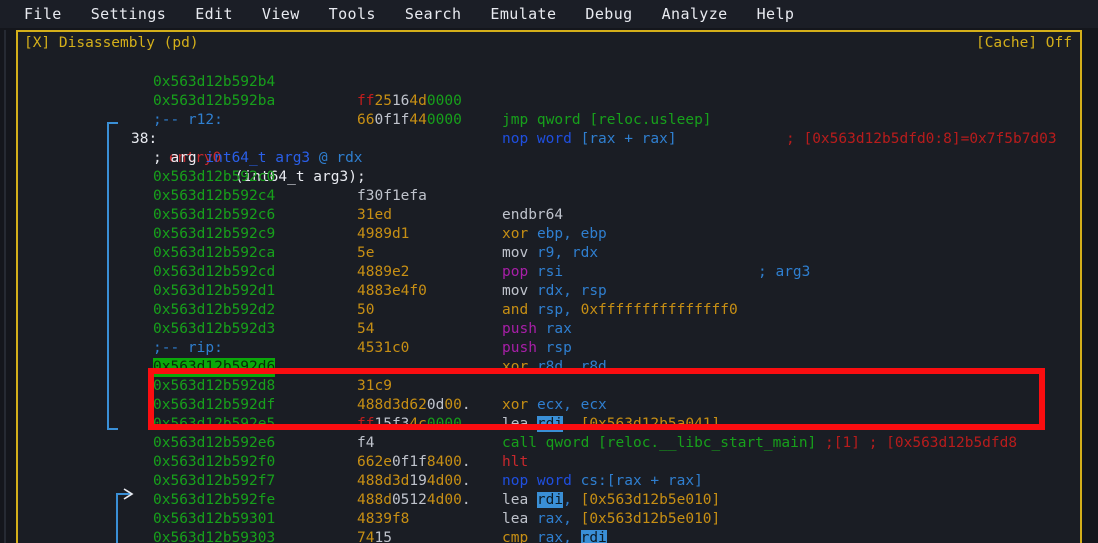  I want to click on panel-title: [X] Disassembly (pd), so click(111, 43).